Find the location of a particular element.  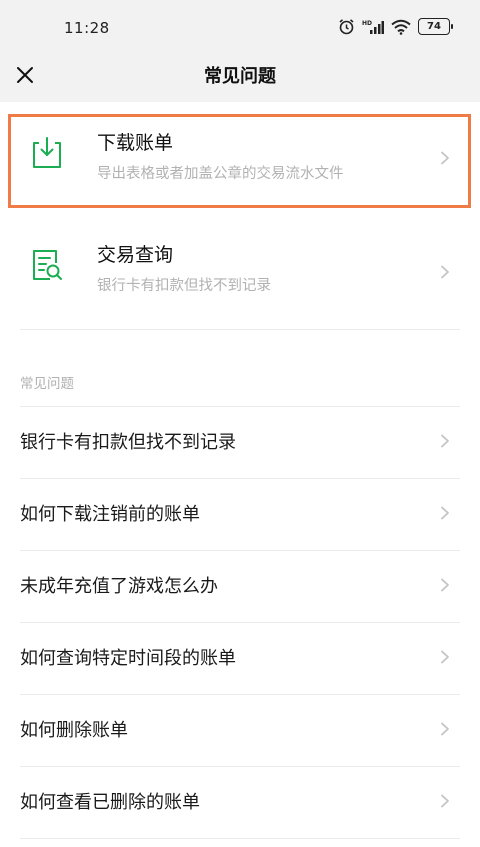

faq-item: 未成年充值了游戏怎么办 is located at coordinates (240, 586).